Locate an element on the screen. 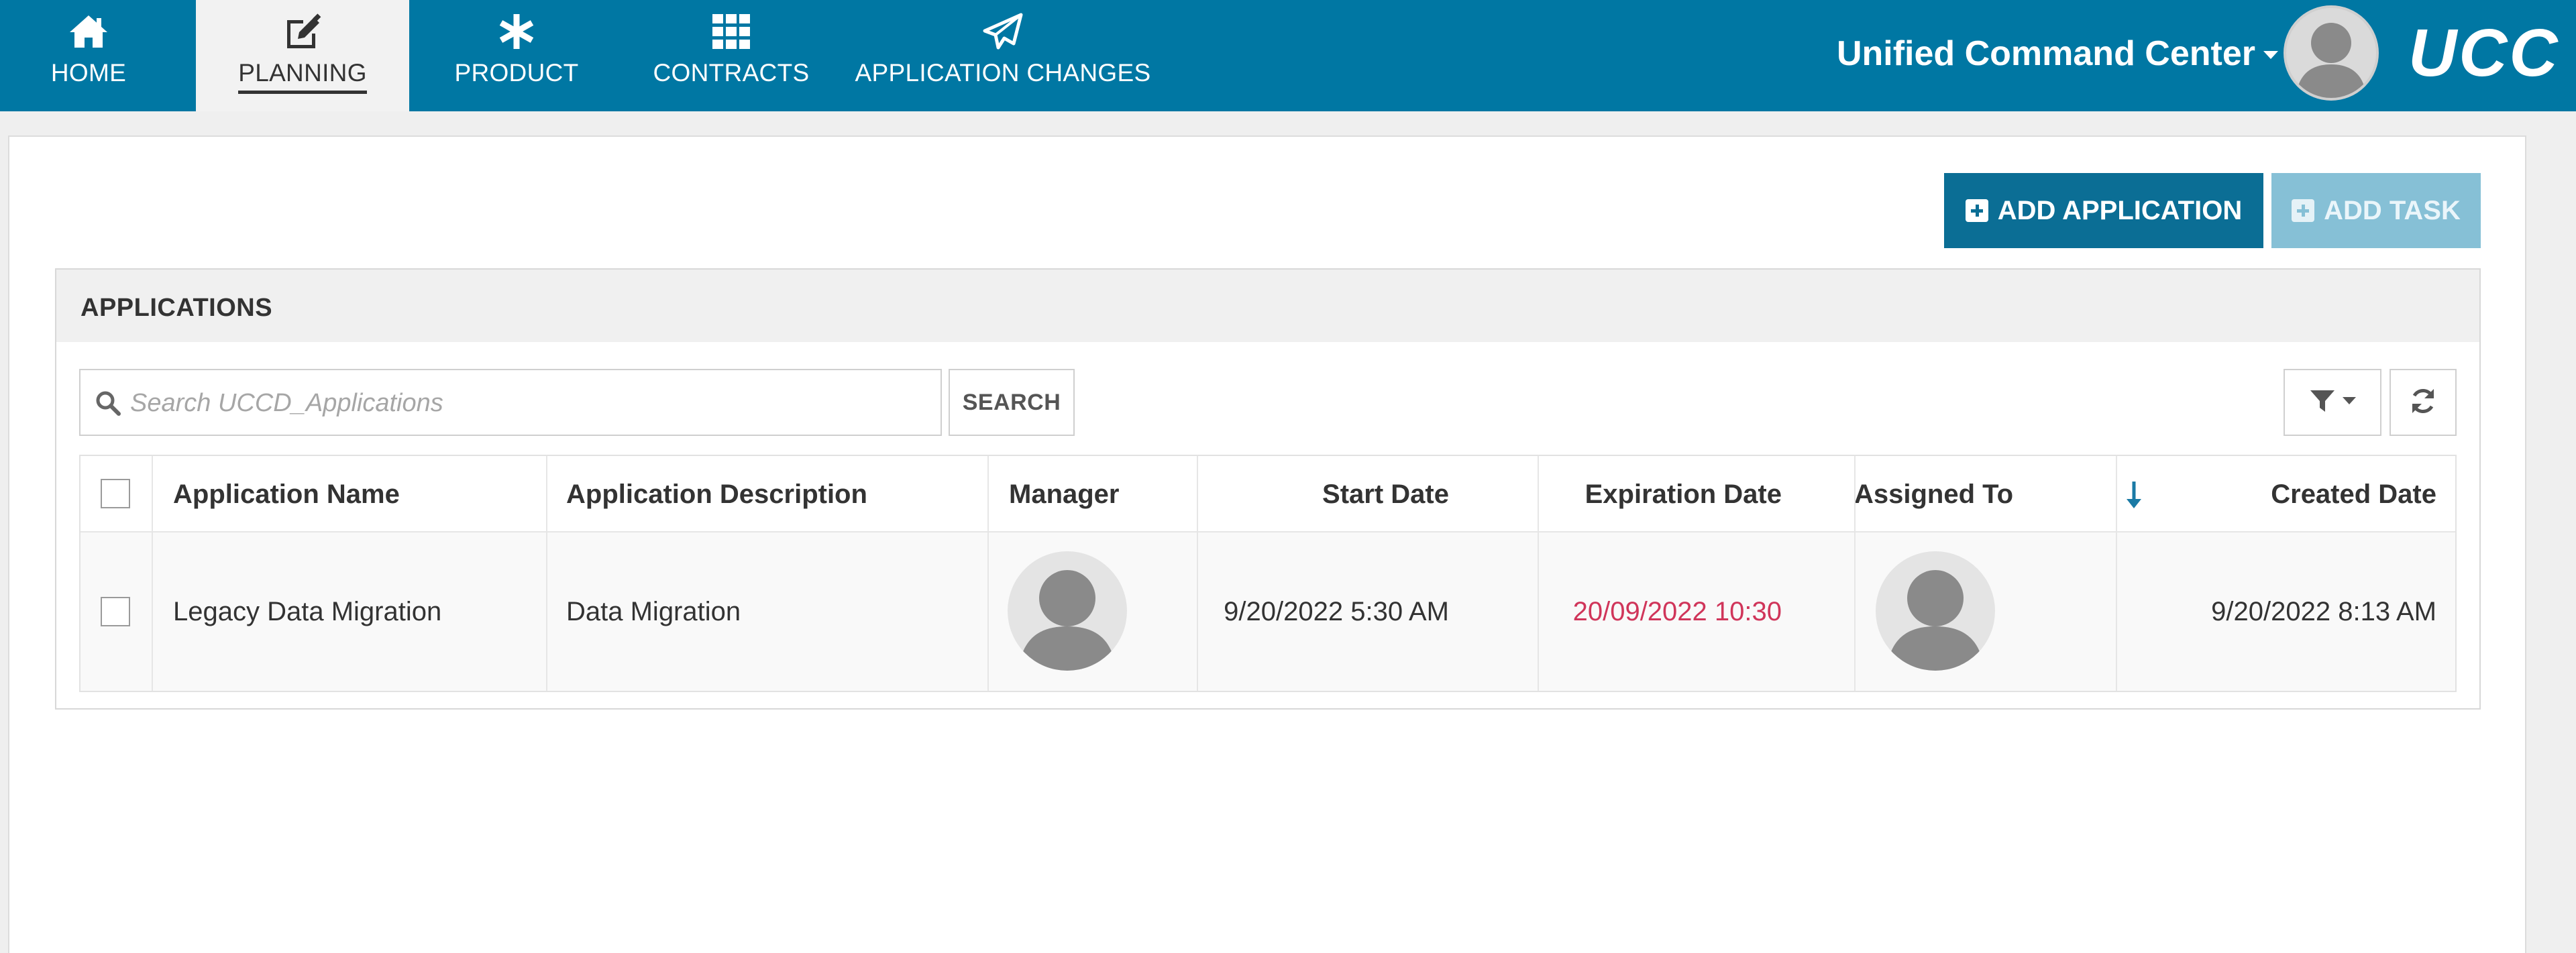 The image size is (2576, 953). edit-icon is located at coordinates (302, 31).